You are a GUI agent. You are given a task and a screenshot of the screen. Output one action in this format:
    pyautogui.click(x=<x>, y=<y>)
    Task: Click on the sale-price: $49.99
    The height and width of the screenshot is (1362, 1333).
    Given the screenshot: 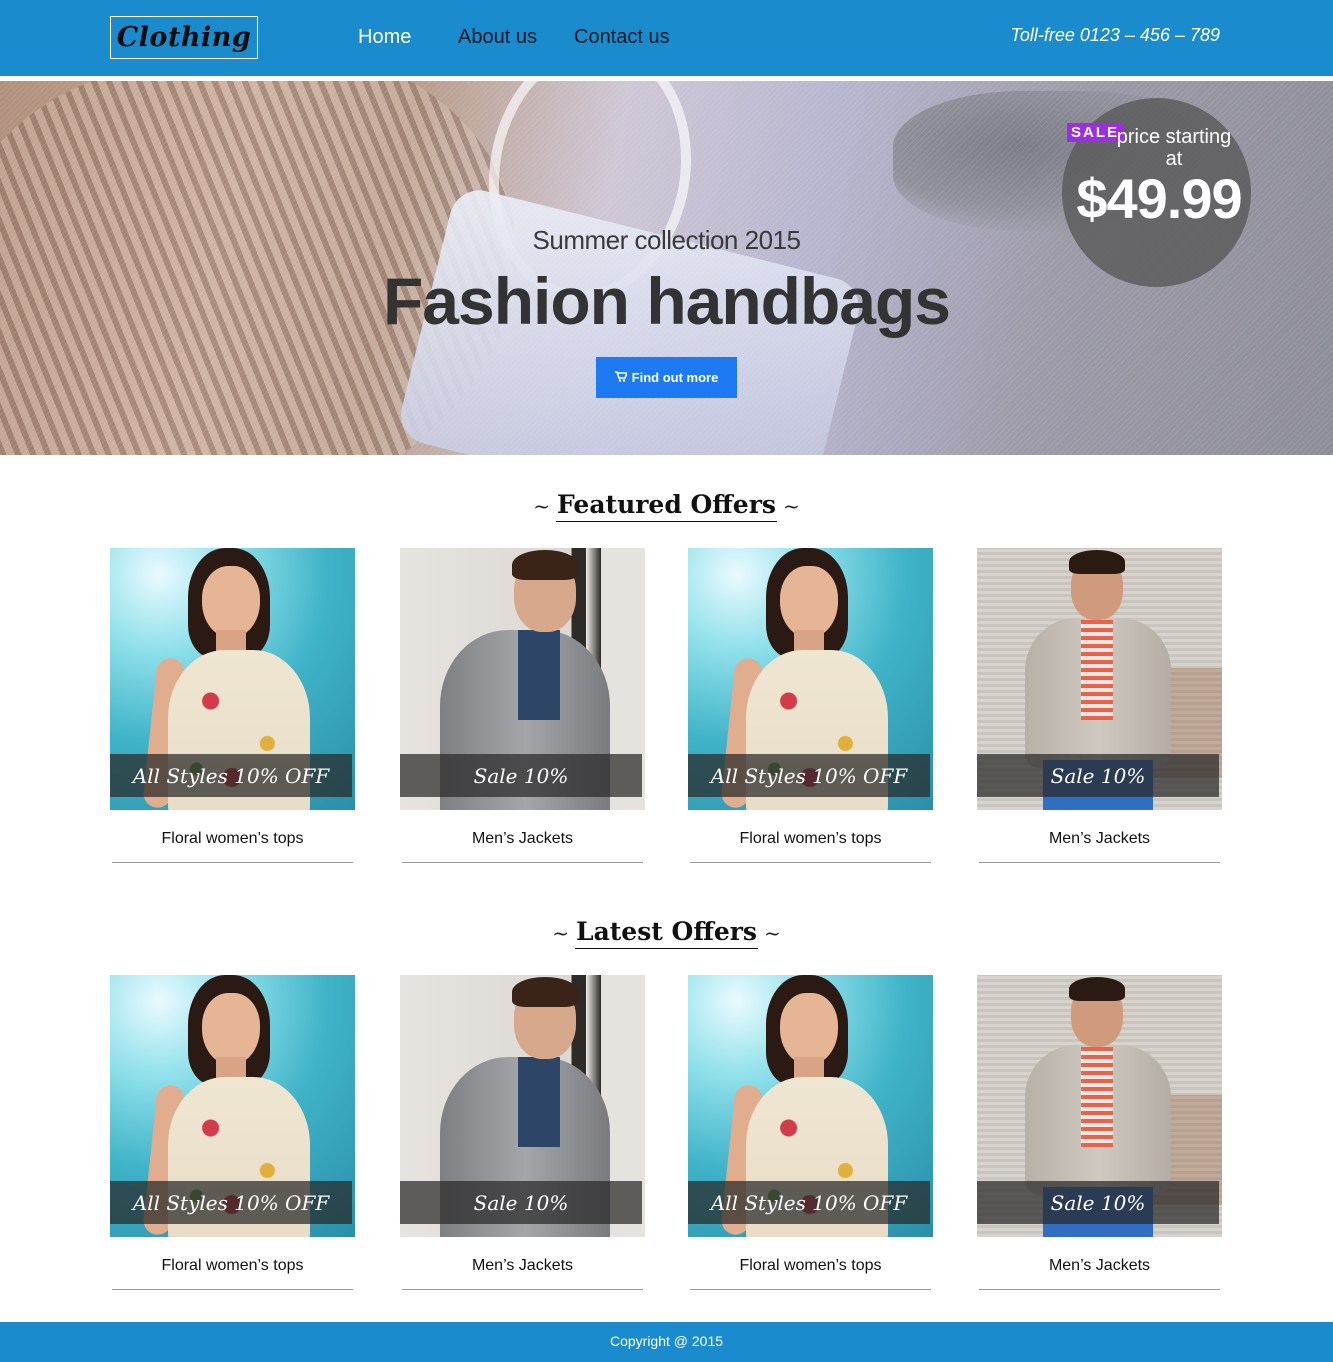 What is the action you would take?
    pyautogui.click(x=1159, y=198)
    